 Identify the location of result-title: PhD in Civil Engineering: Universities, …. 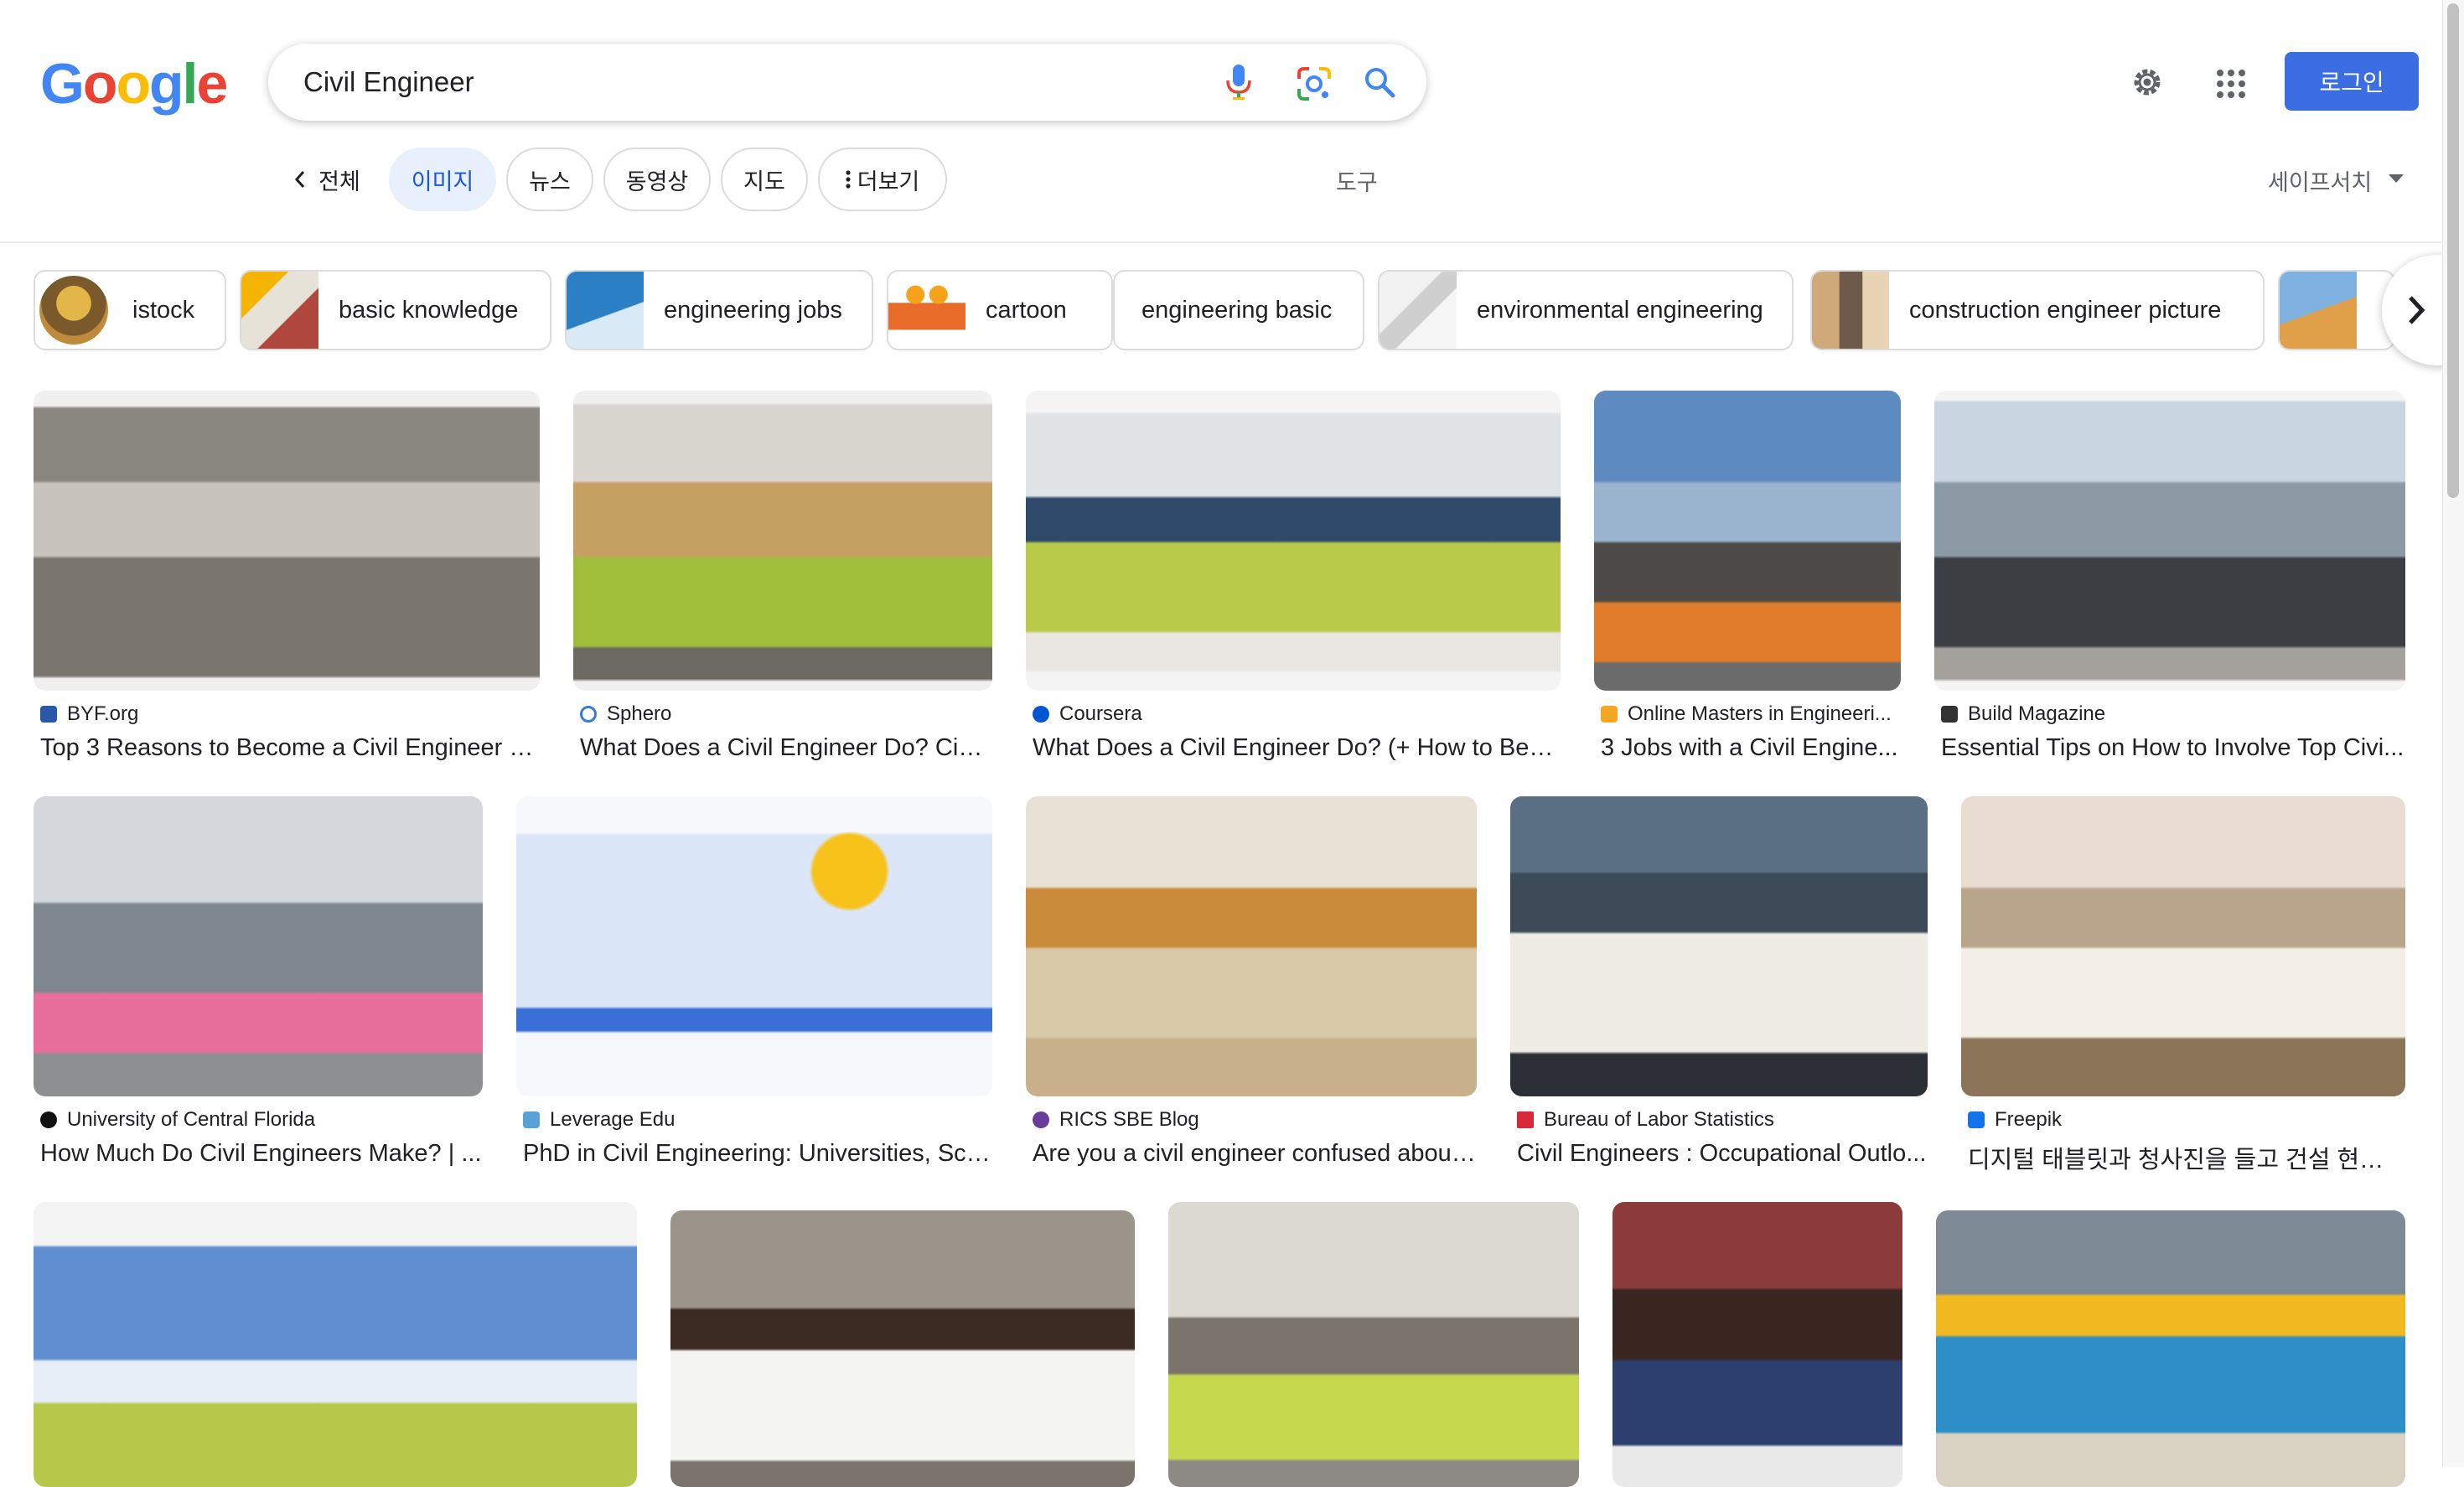
(754, 1154).